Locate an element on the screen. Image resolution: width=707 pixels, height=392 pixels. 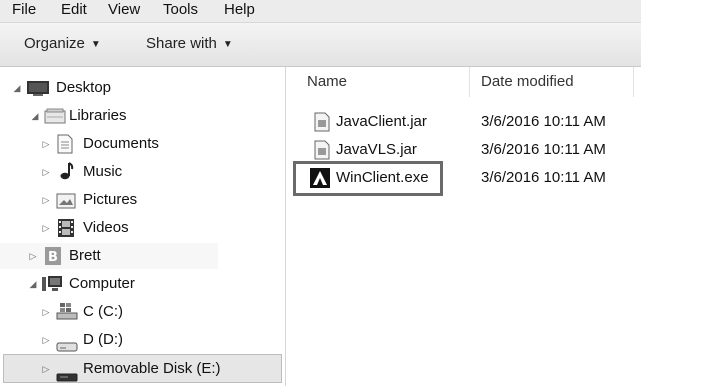
menu-bar: File Edit View Tools Help is located at coordinates (320, 11).